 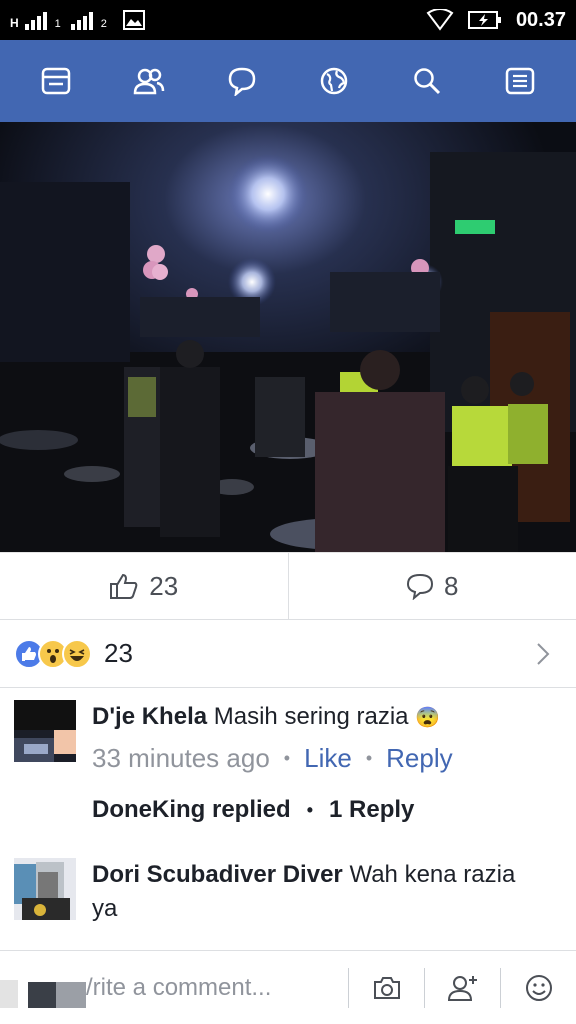 What do you see at coordinates (181, 758) in the screenshot?
I see `comment-timestamp: 33 minutes ago` at bounding box center [181, 758].